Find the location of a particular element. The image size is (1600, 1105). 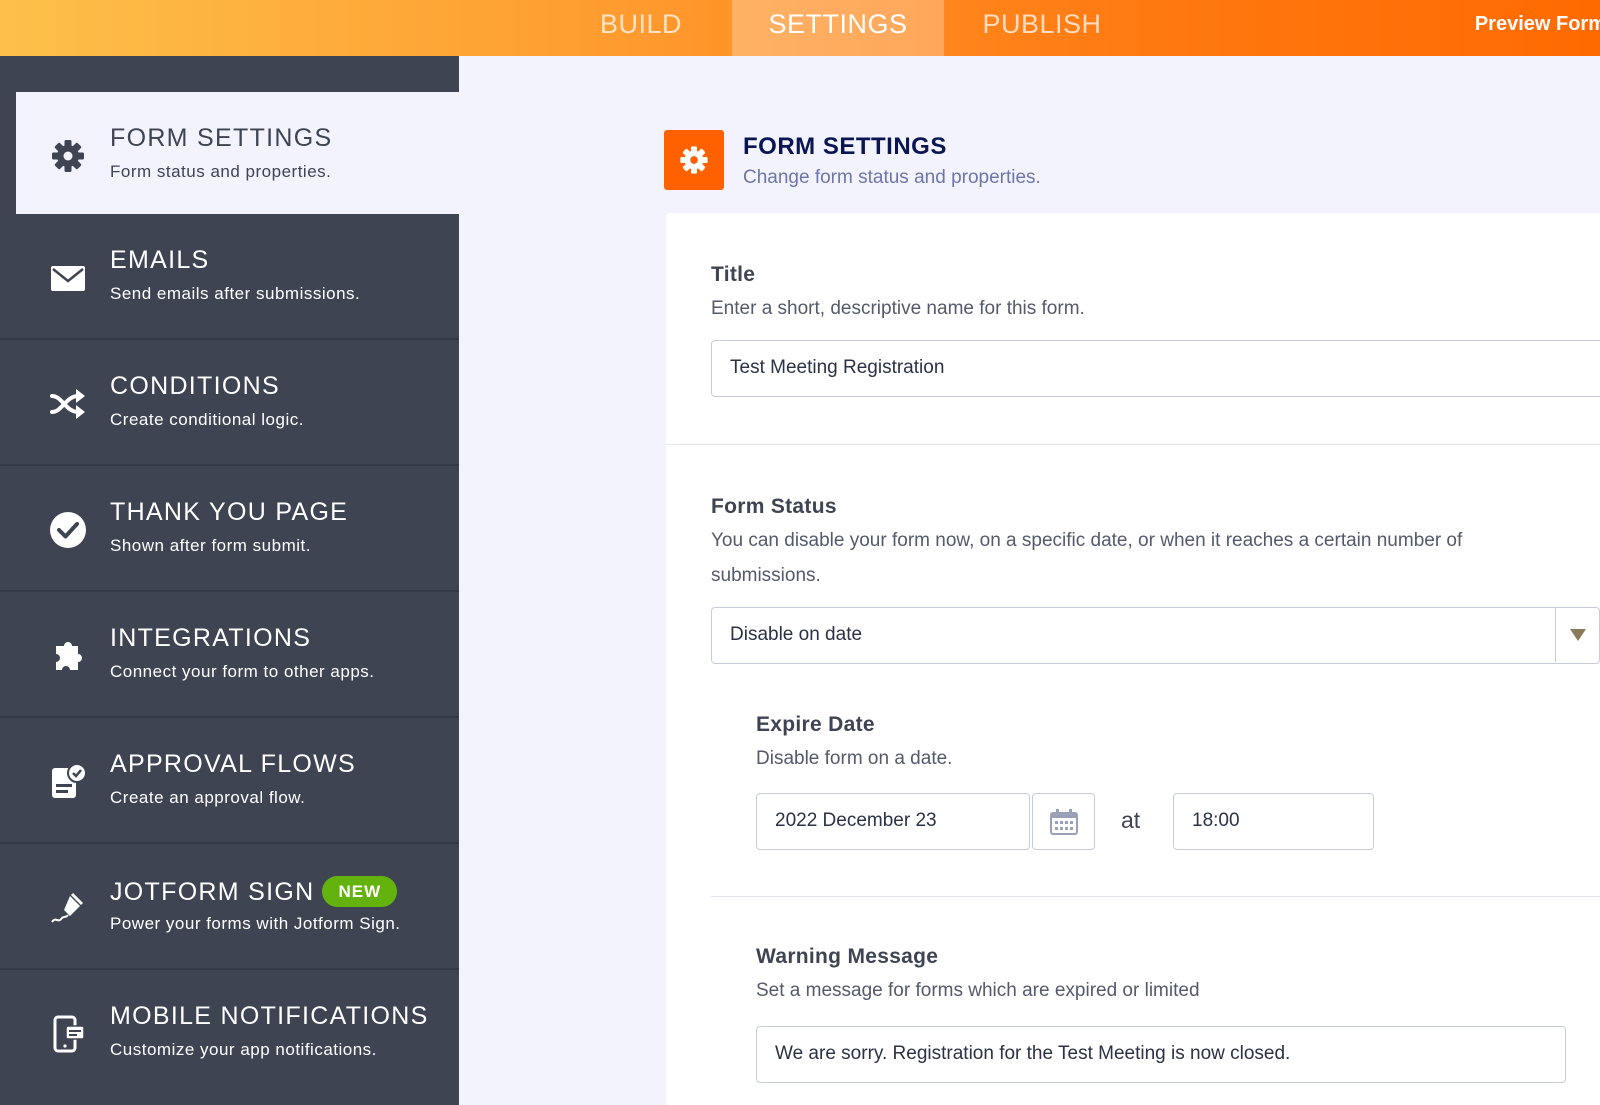

expire-date-label: Expire Date is located at coordinates (815, 724).